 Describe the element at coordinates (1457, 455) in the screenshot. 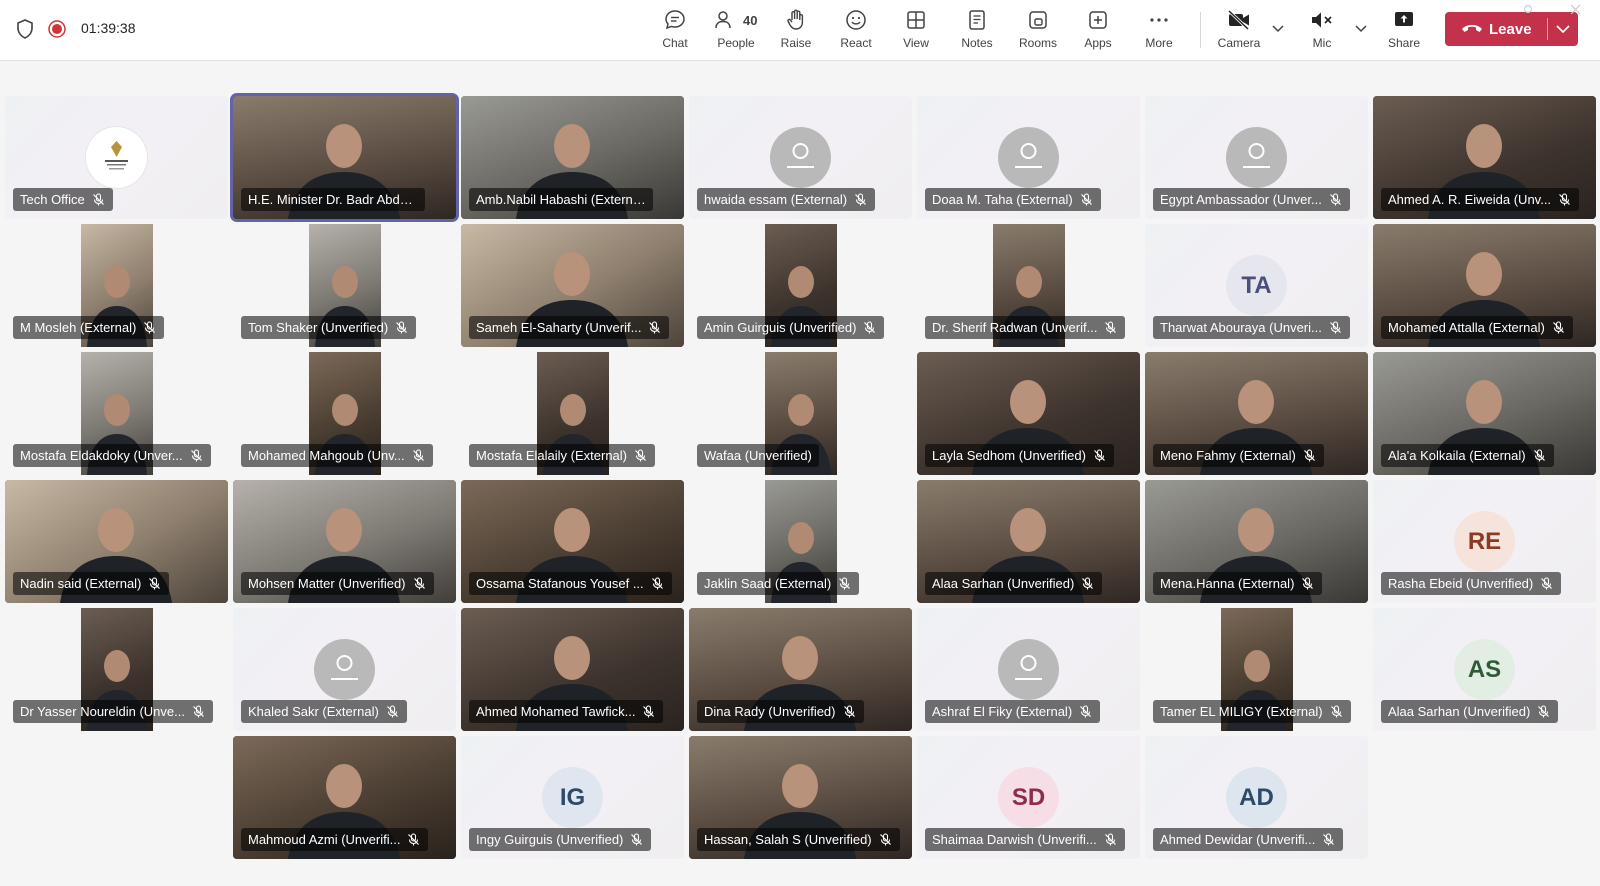

I see `participant-name: Ala'a Kolkaila (External)` at that location.